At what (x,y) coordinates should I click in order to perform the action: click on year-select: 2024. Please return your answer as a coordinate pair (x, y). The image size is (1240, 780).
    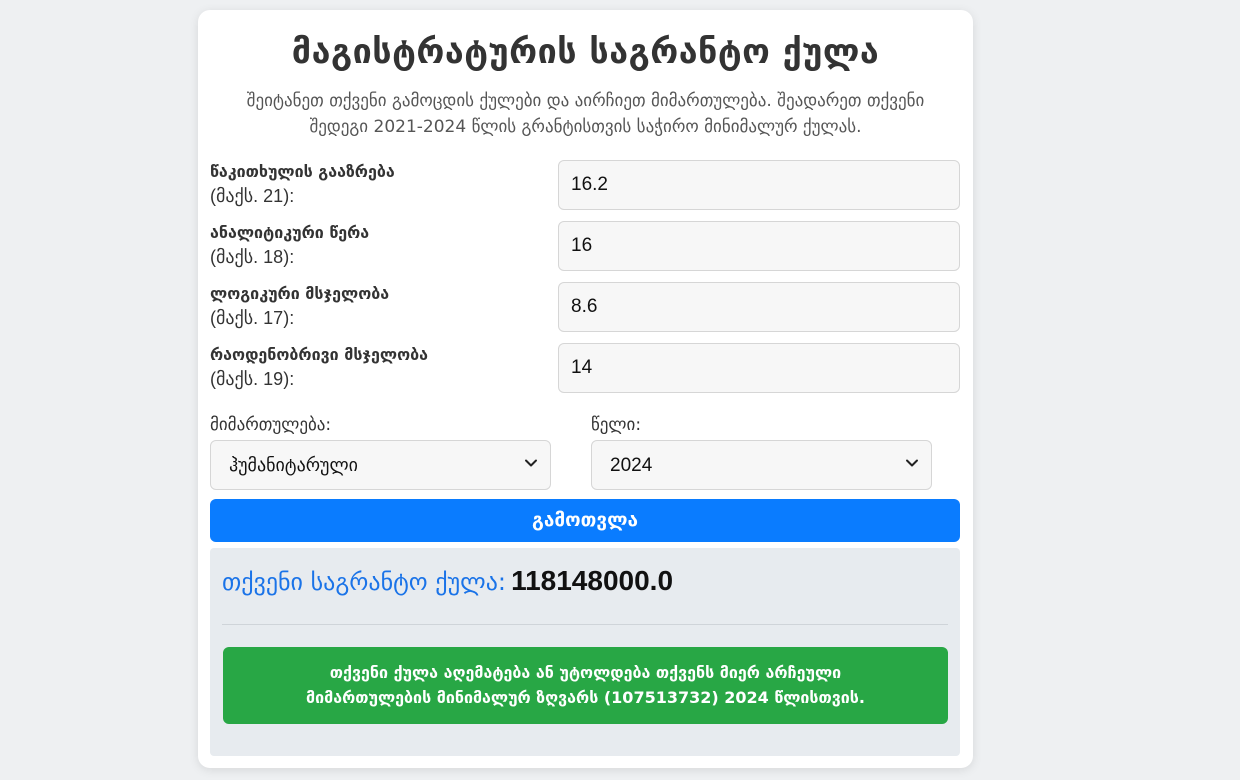
    Looking at the image, I should click on (761, 465).